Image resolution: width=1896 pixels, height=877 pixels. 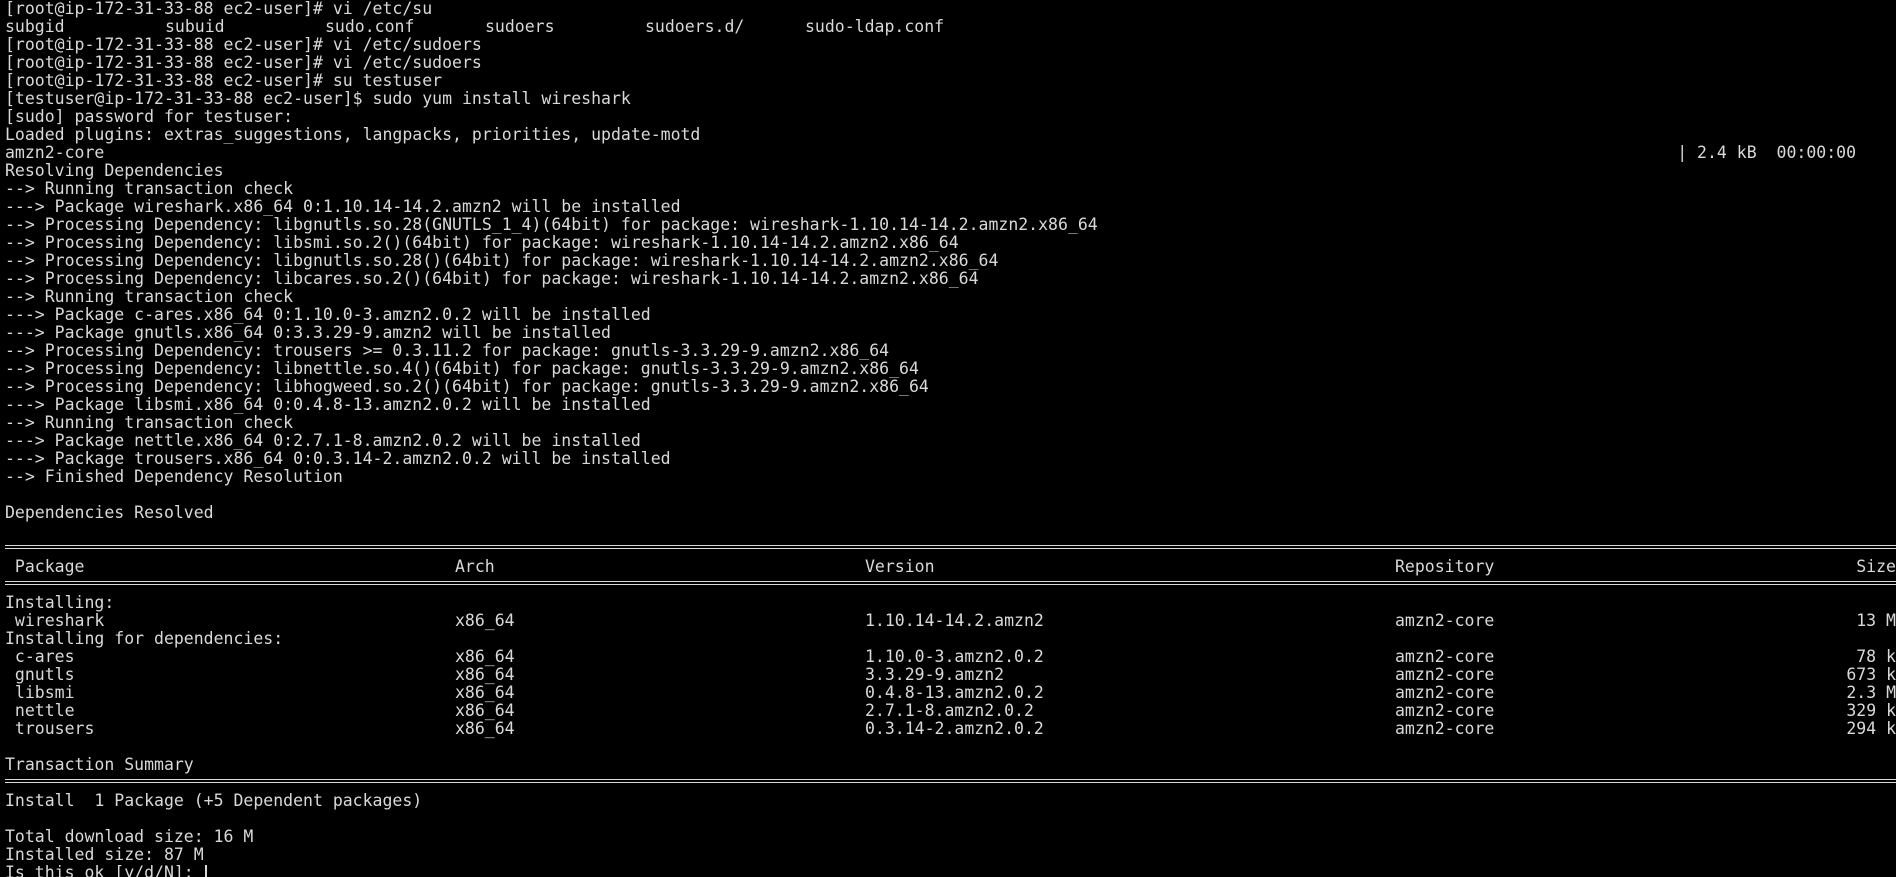 What do you see at coordinates (129, 837) in the screenshot?
I see `total-download-size: Total download size: 16 M` at bounding box center [129, 837].